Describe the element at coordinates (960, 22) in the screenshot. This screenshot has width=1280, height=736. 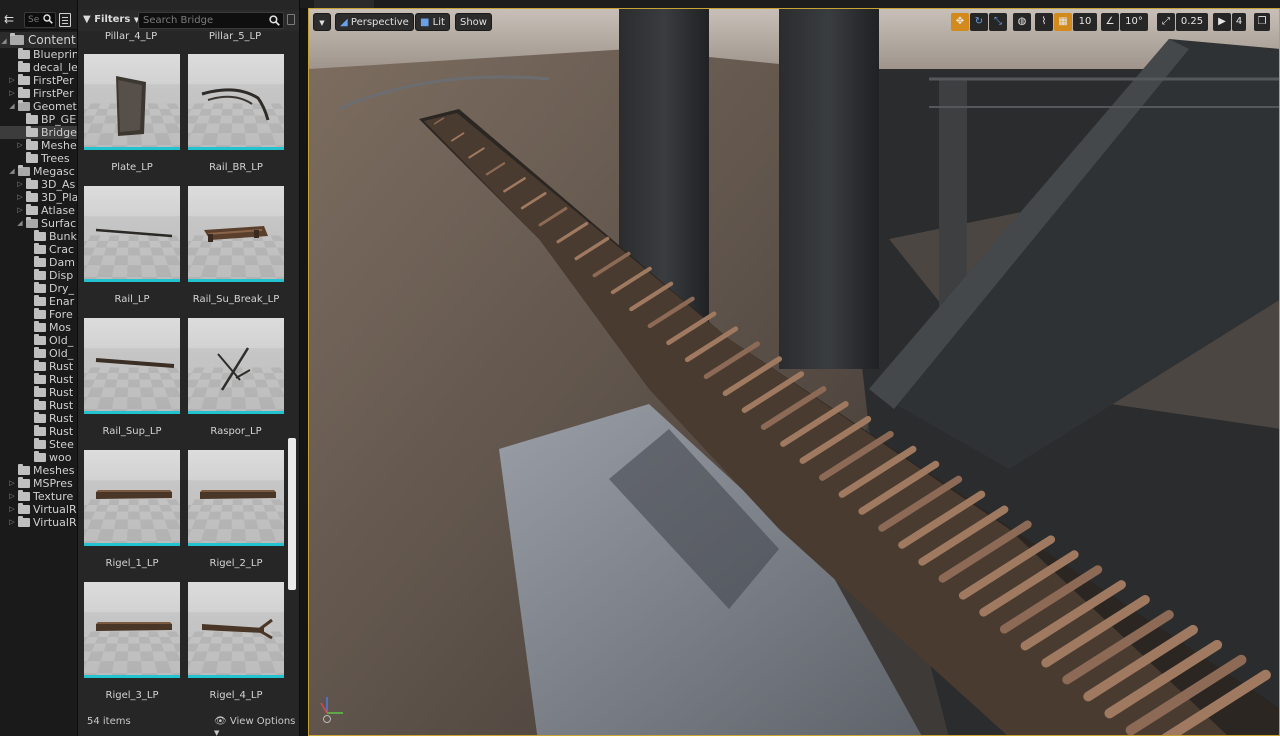
I see `translate-tool-button: ✥` at that location.